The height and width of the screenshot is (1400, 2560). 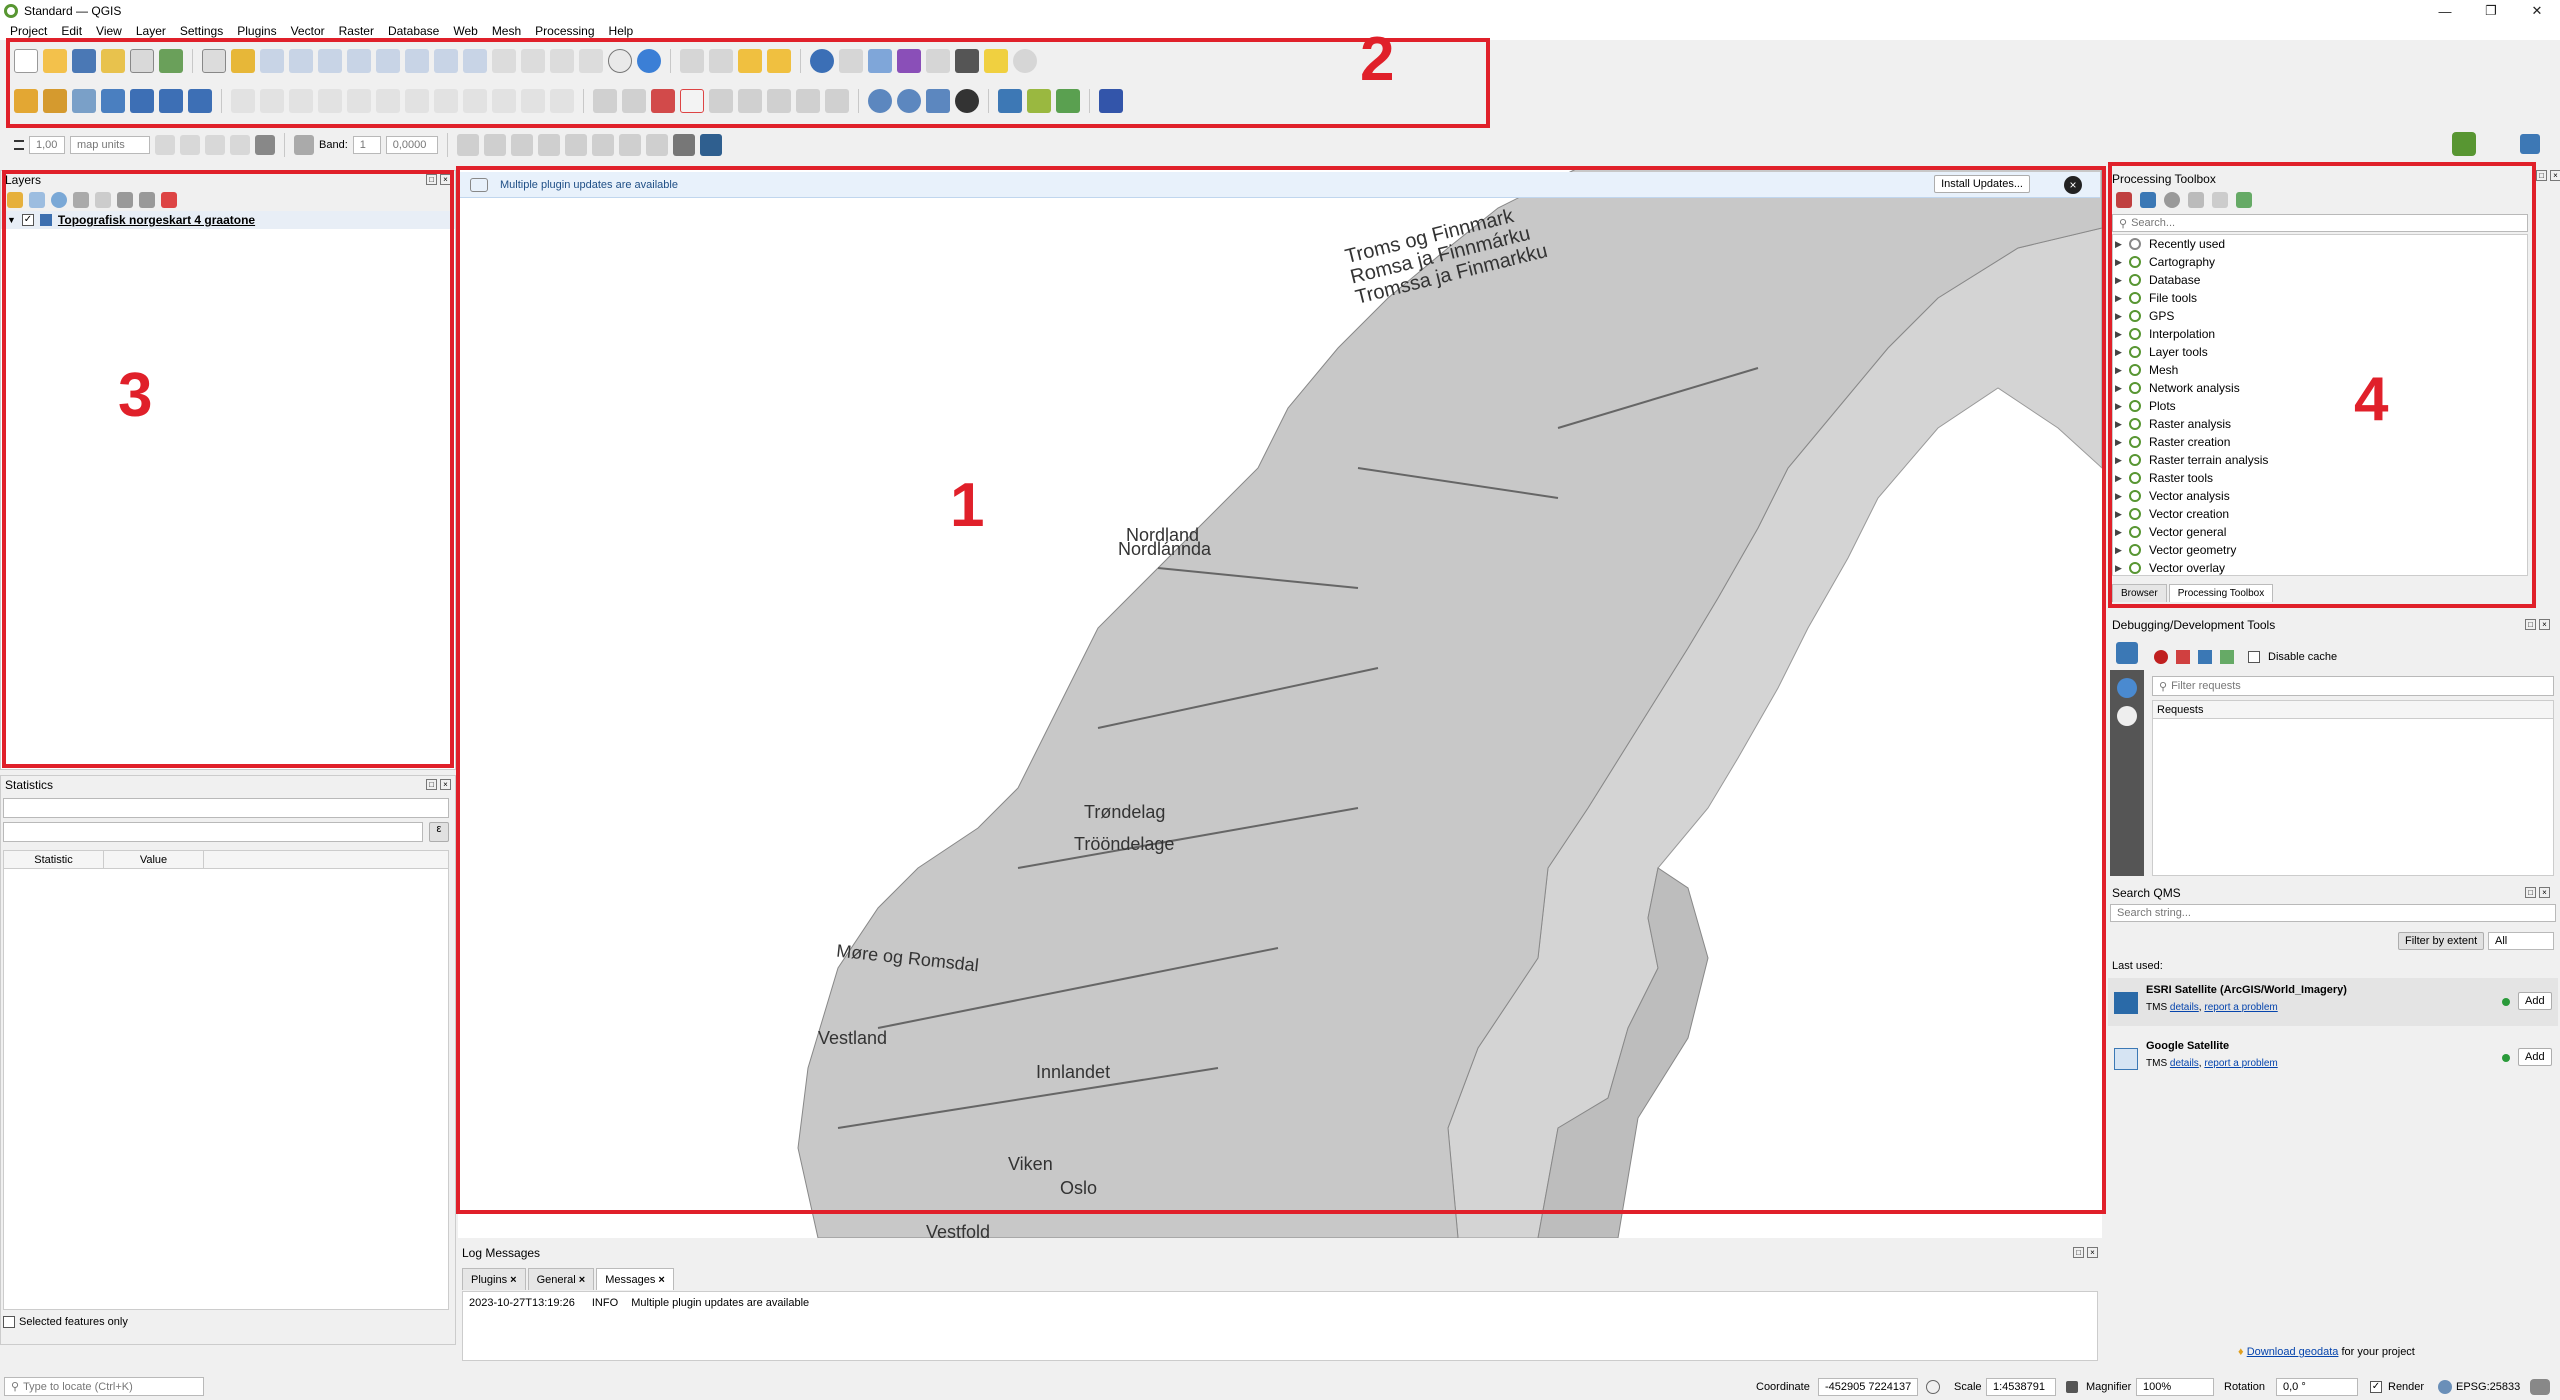 I want to click on zoom-native-icon, so click(x=417, y=61).